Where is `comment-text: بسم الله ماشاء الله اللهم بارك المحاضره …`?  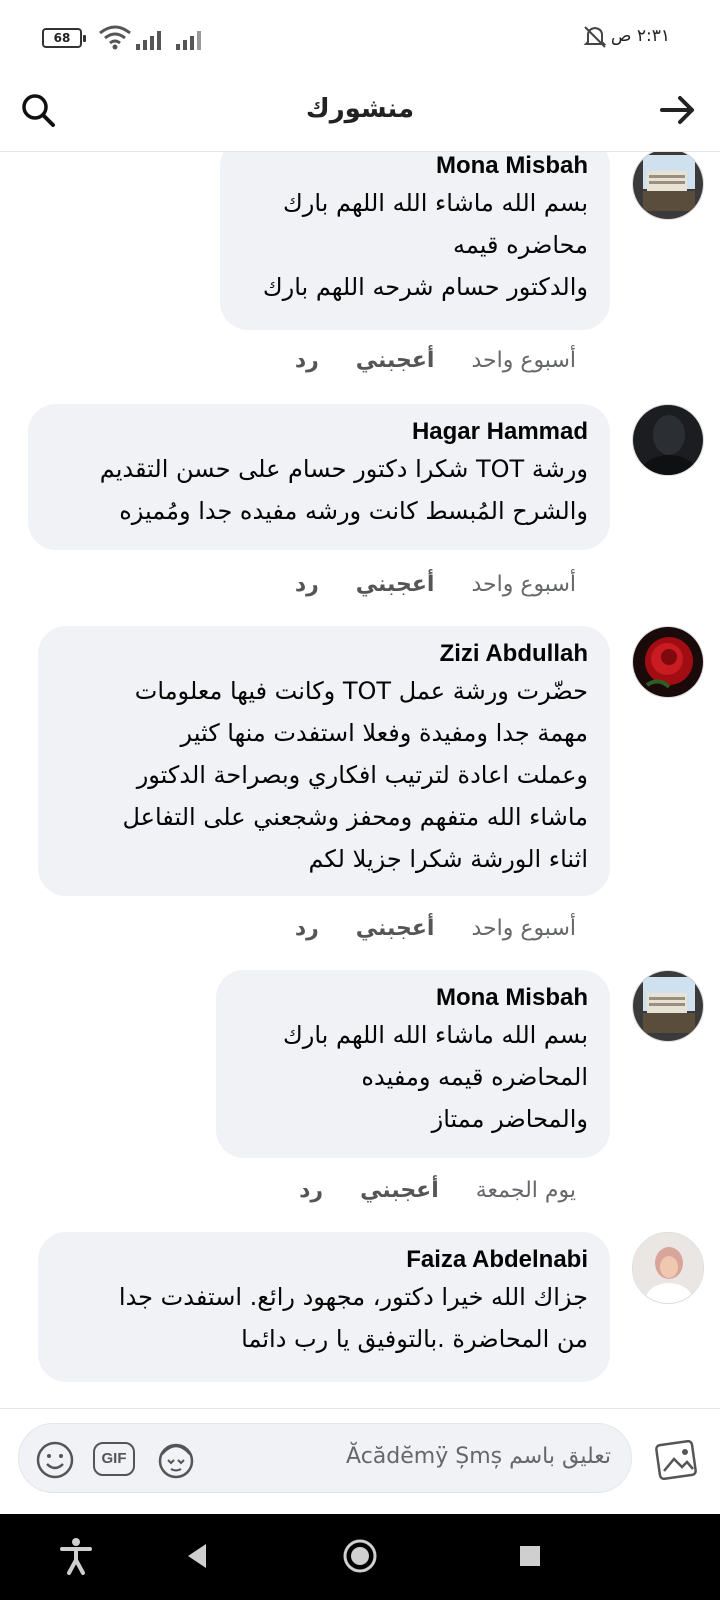 comment-text: بسم الله ماشاء الله اللهم بارك المحاضره … is located at coordinates (435, 1077).